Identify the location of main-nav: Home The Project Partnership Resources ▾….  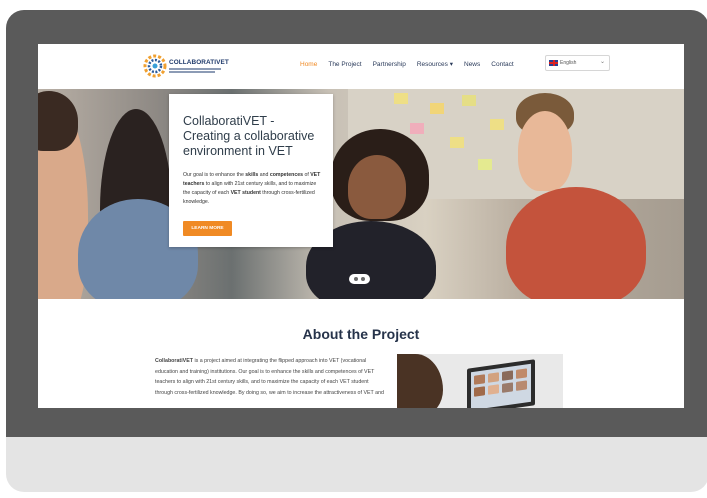
(412, 64).